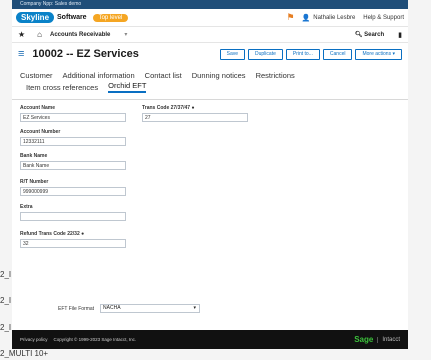  I want to click on trans-code-input, so click(195, 117).